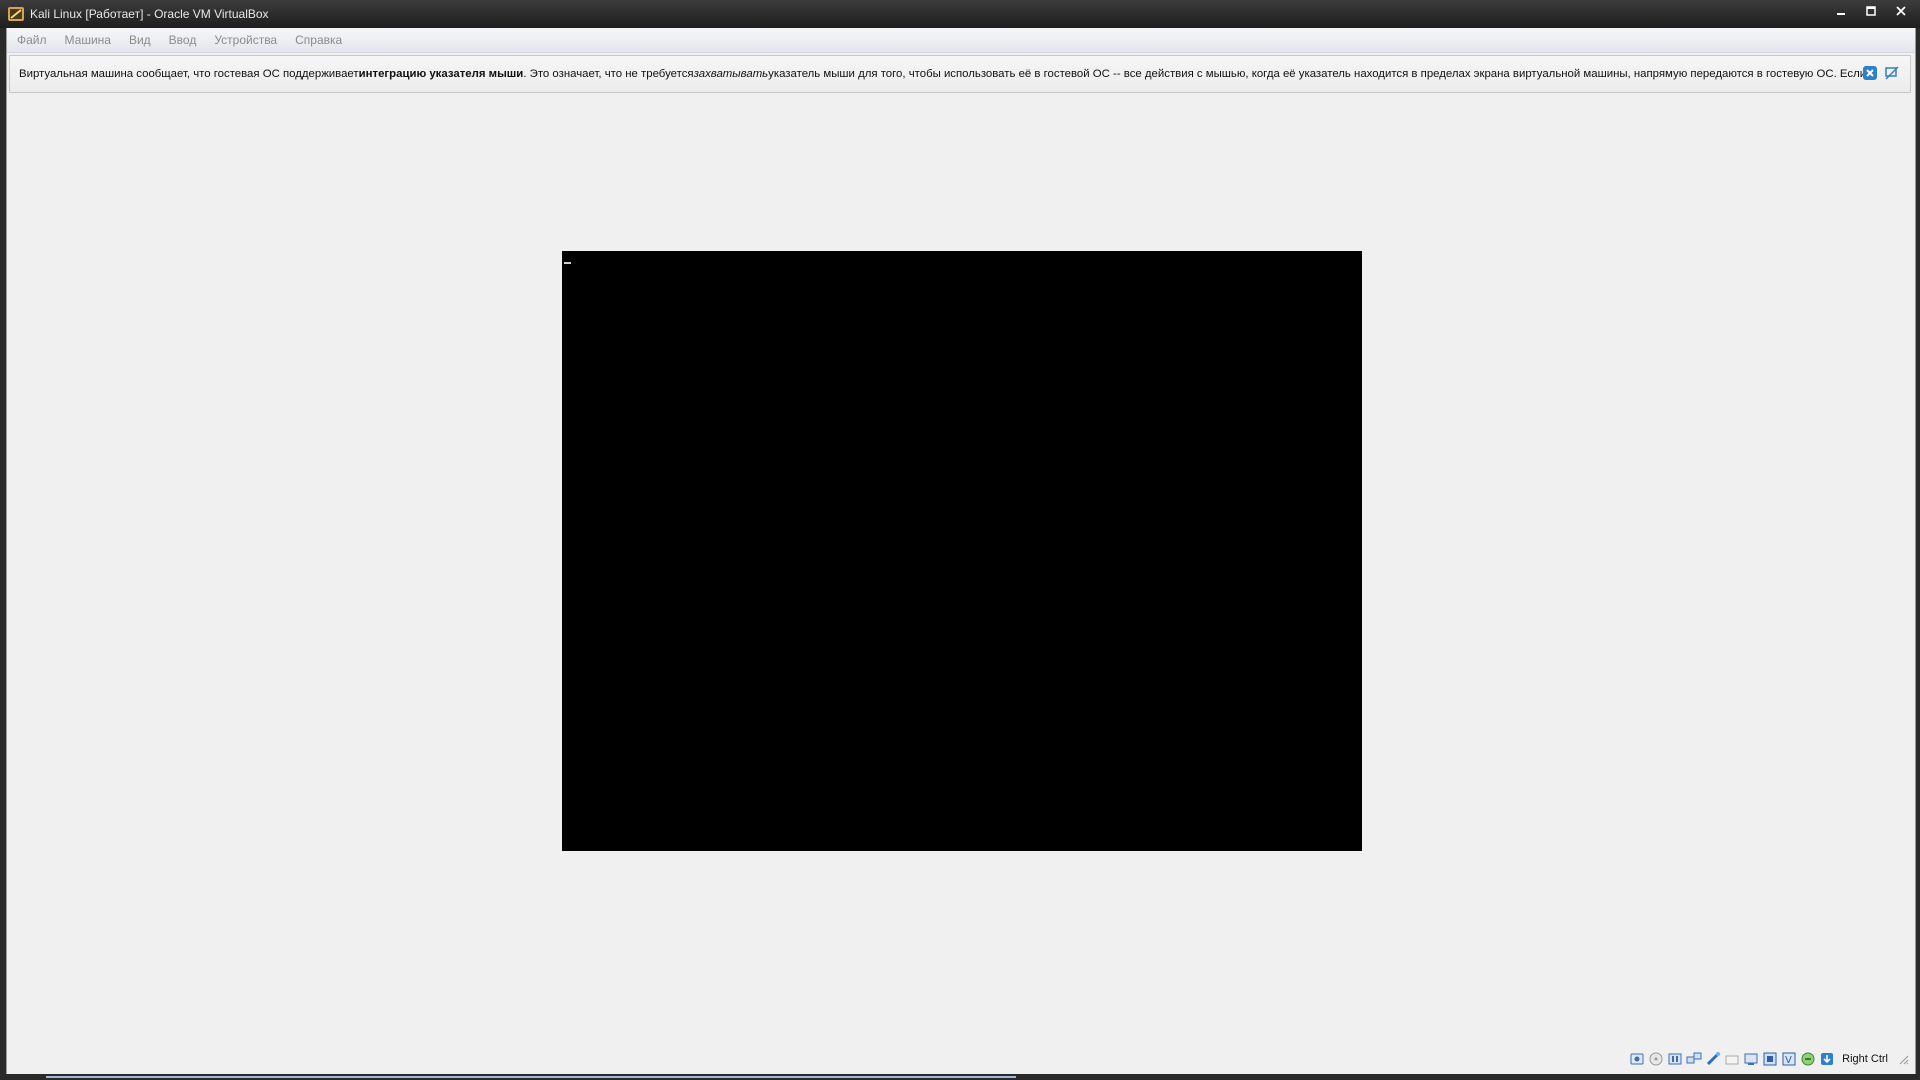 This screenshot has height=1080, width=1920. I want to click on virtualbox-app-icon, so click(16, 14).